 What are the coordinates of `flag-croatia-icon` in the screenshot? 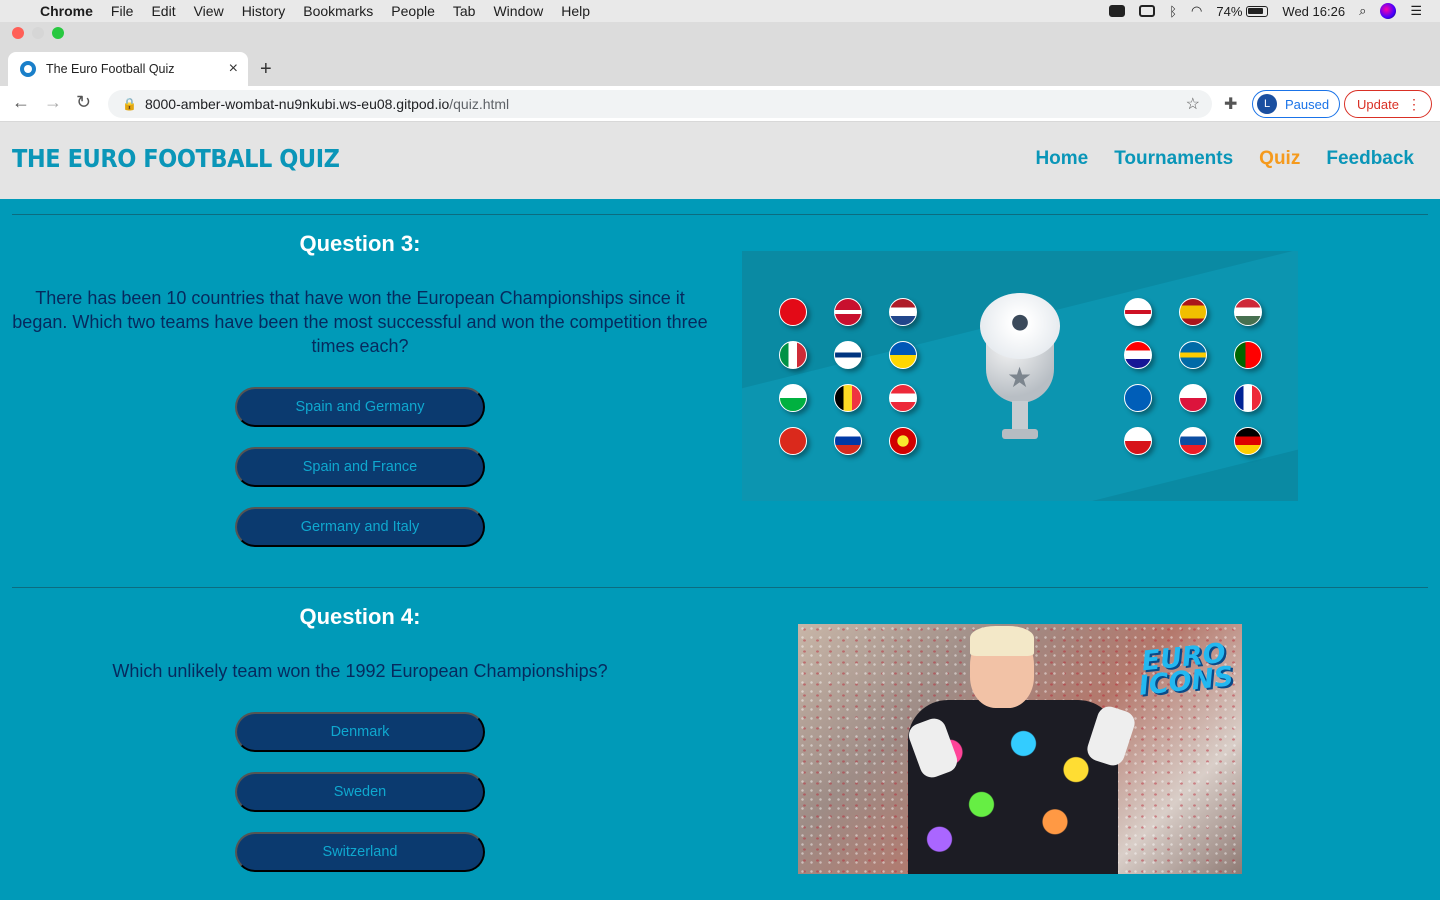 It's located at (1138, 355).